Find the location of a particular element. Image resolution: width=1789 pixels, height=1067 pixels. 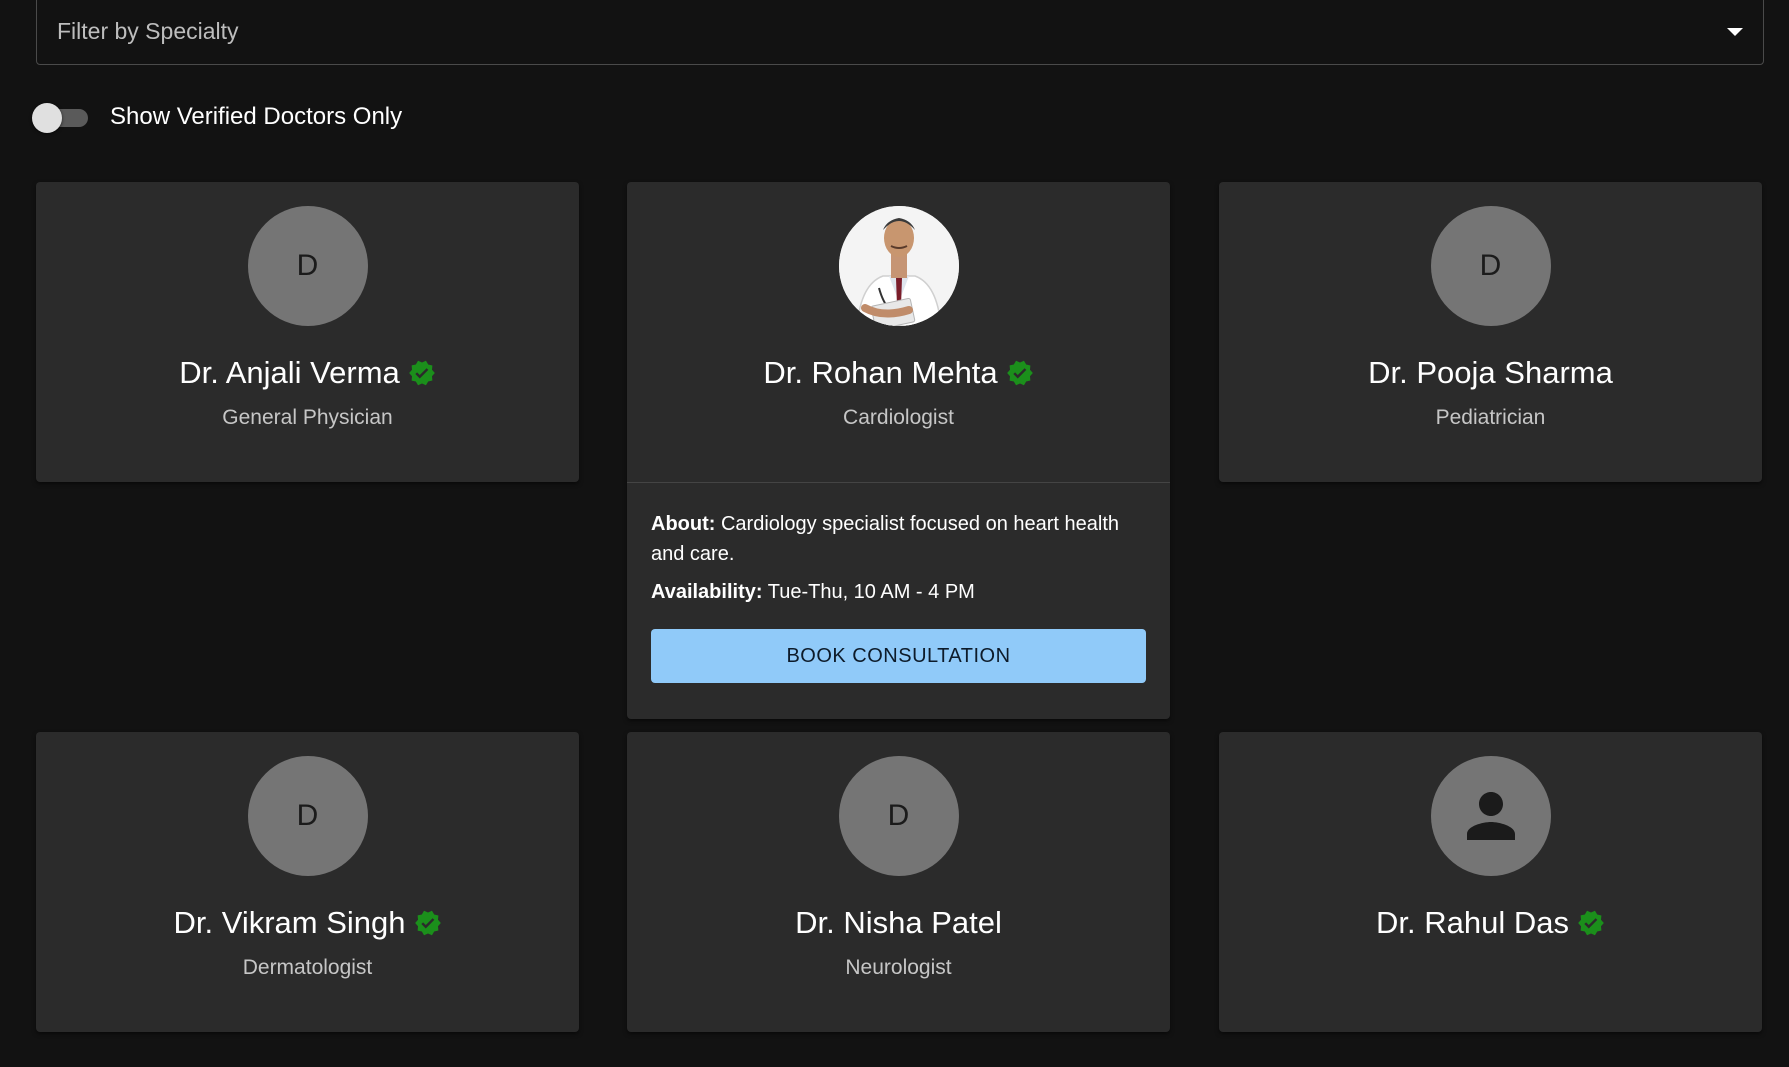

book-consultation-button: BOOK CONSULTATION is located at coordinates (898, 656).